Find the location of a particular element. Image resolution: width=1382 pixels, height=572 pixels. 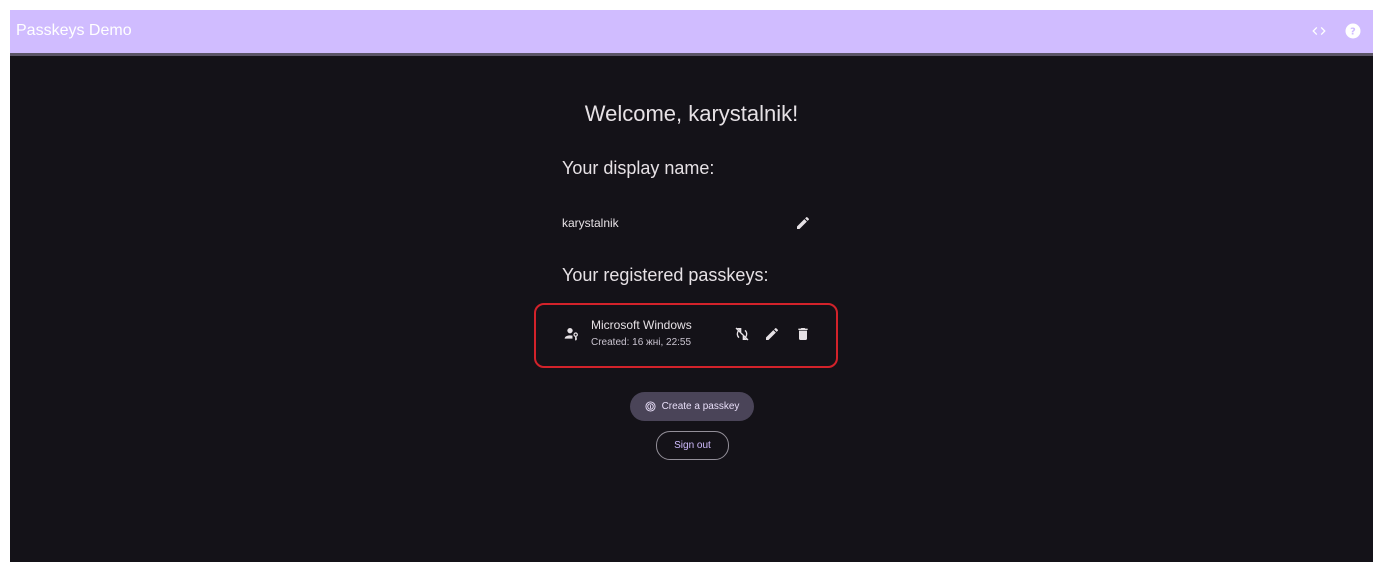

create-passkey-button: Create a passkey is located at coordinates (692, 406).